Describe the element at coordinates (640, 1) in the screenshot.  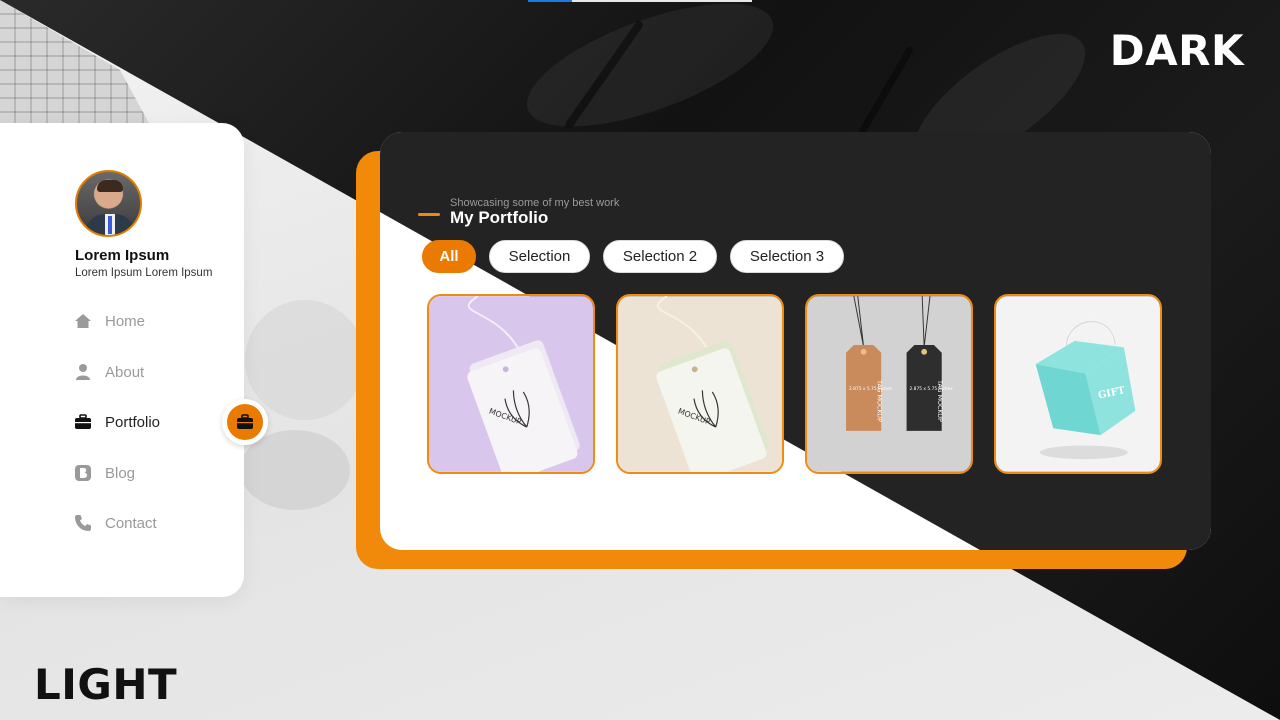
I see `top-progress-strip` at that location.